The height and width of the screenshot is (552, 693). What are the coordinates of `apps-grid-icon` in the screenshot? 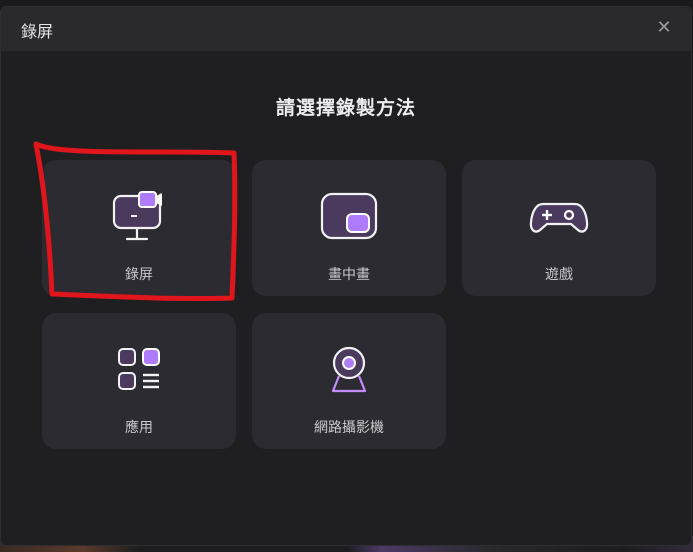 It's located at (139, 369).